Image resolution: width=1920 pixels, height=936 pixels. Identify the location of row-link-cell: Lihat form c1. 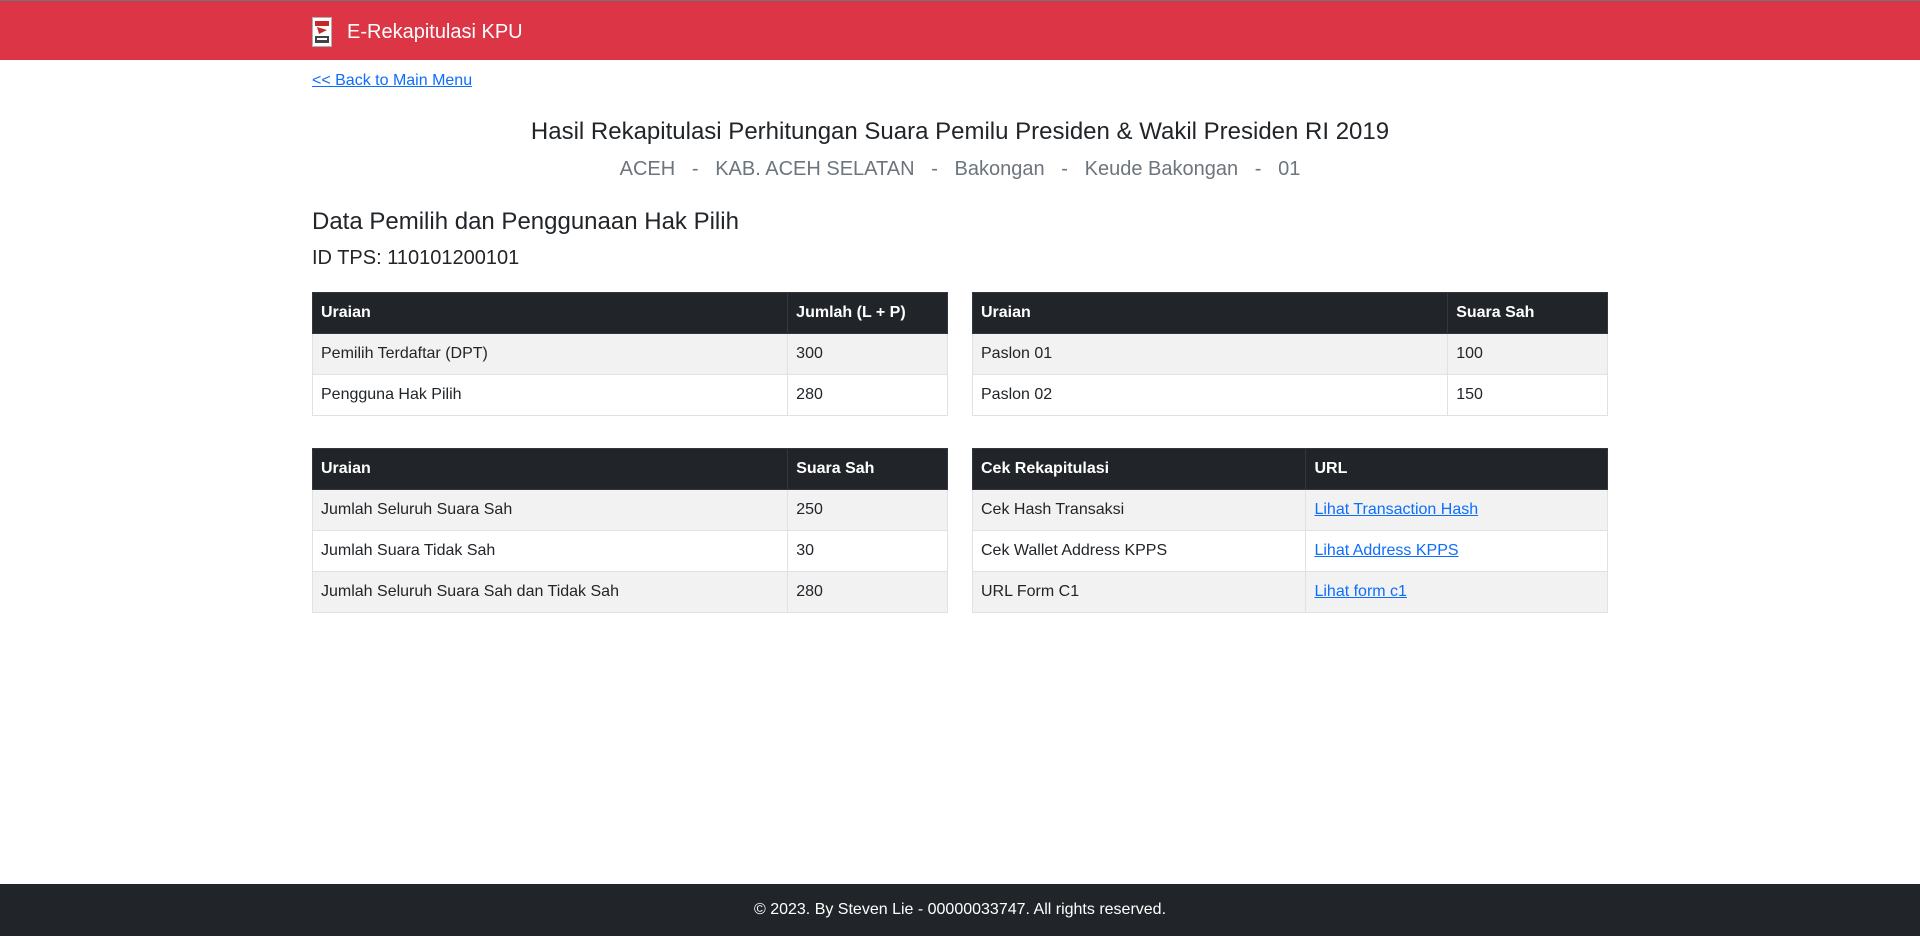
(1456, 592).